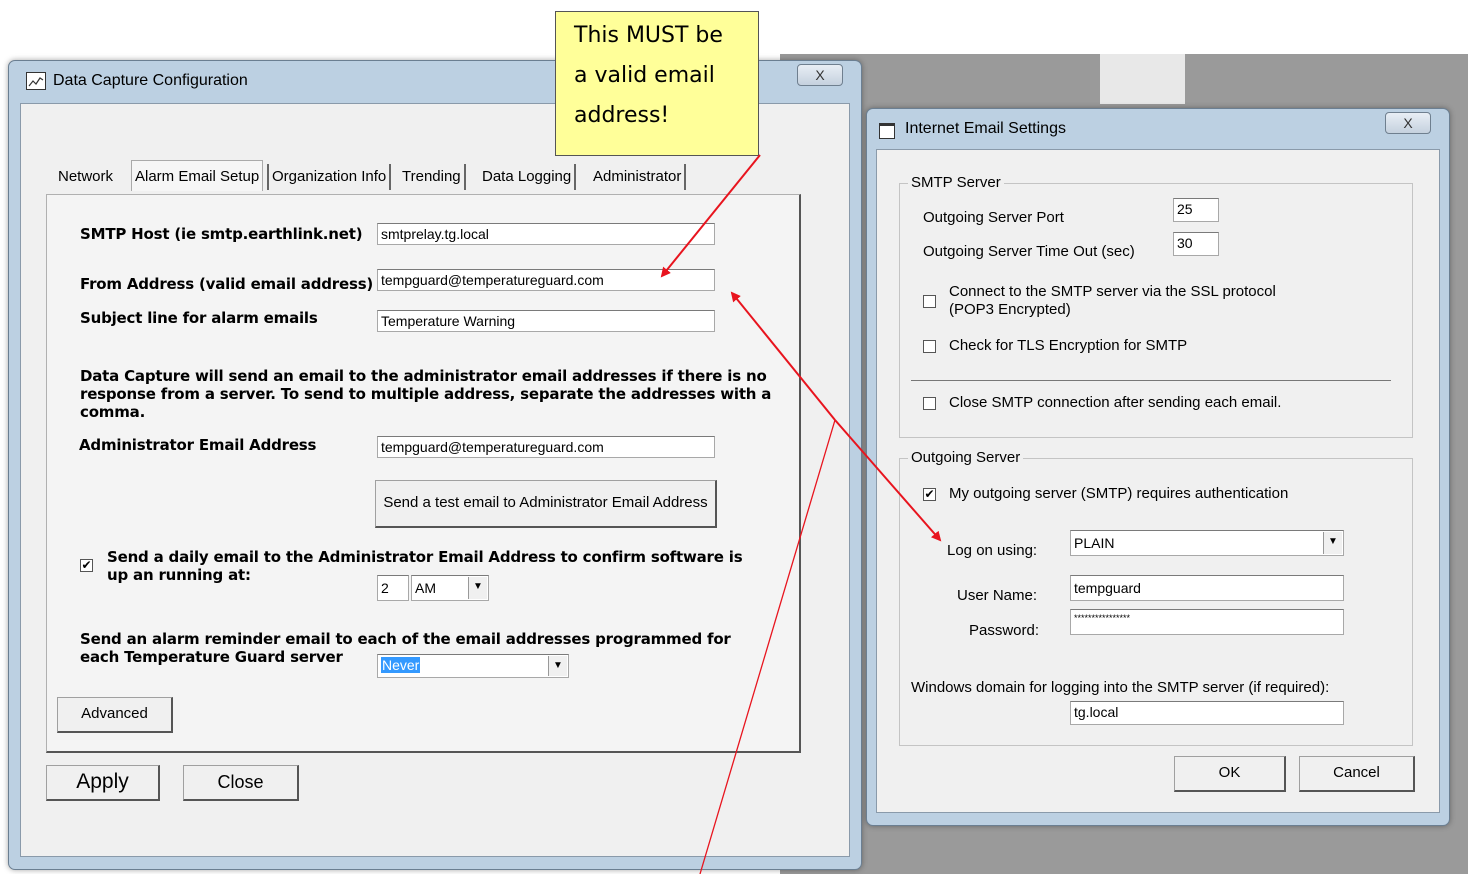  I want to click on arrow-from-to-logon-b, so click(888, 480).